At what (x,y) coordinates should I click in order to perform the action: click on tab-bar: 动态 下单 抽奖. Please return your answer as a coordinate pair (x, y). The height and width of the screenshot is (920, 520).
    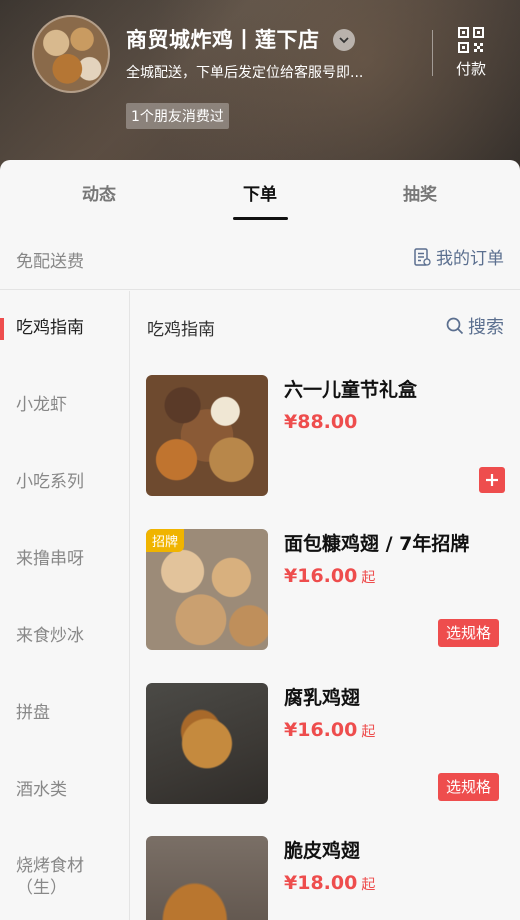
    Looking at the image, I should click on (260, 191).